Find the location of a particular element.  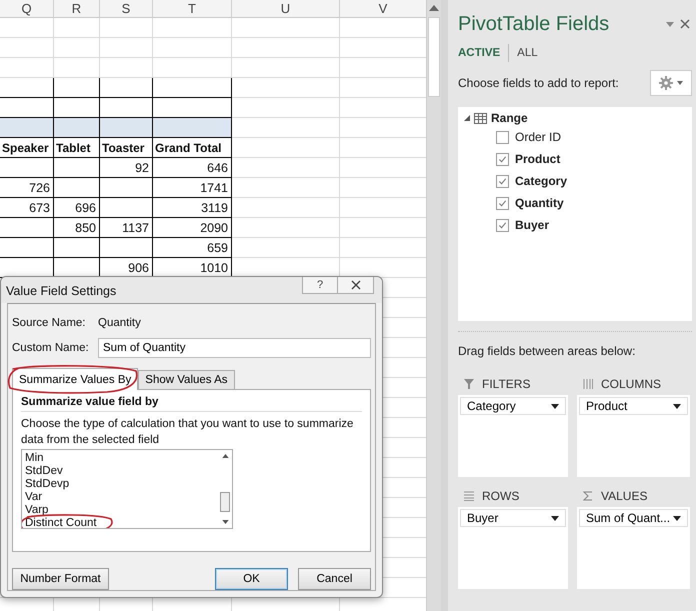

table-header-cell: Grand Total is located at coordinates (192, 148).